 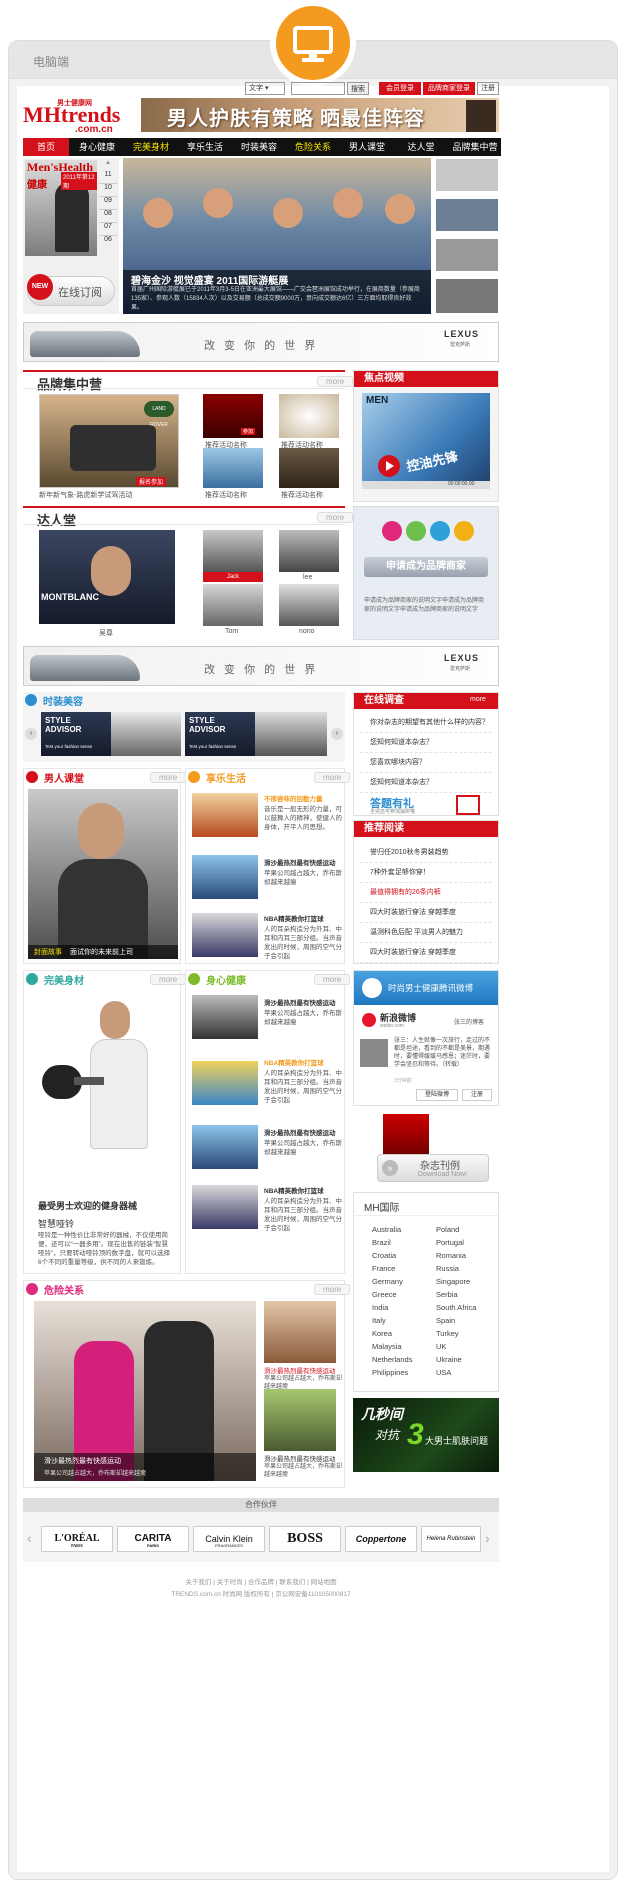 What do you see at coordinates (109, 441) in the screenshot?
I see `land-rover-image: LAND ROVER 报名参加` at bounding box center [109, 441].